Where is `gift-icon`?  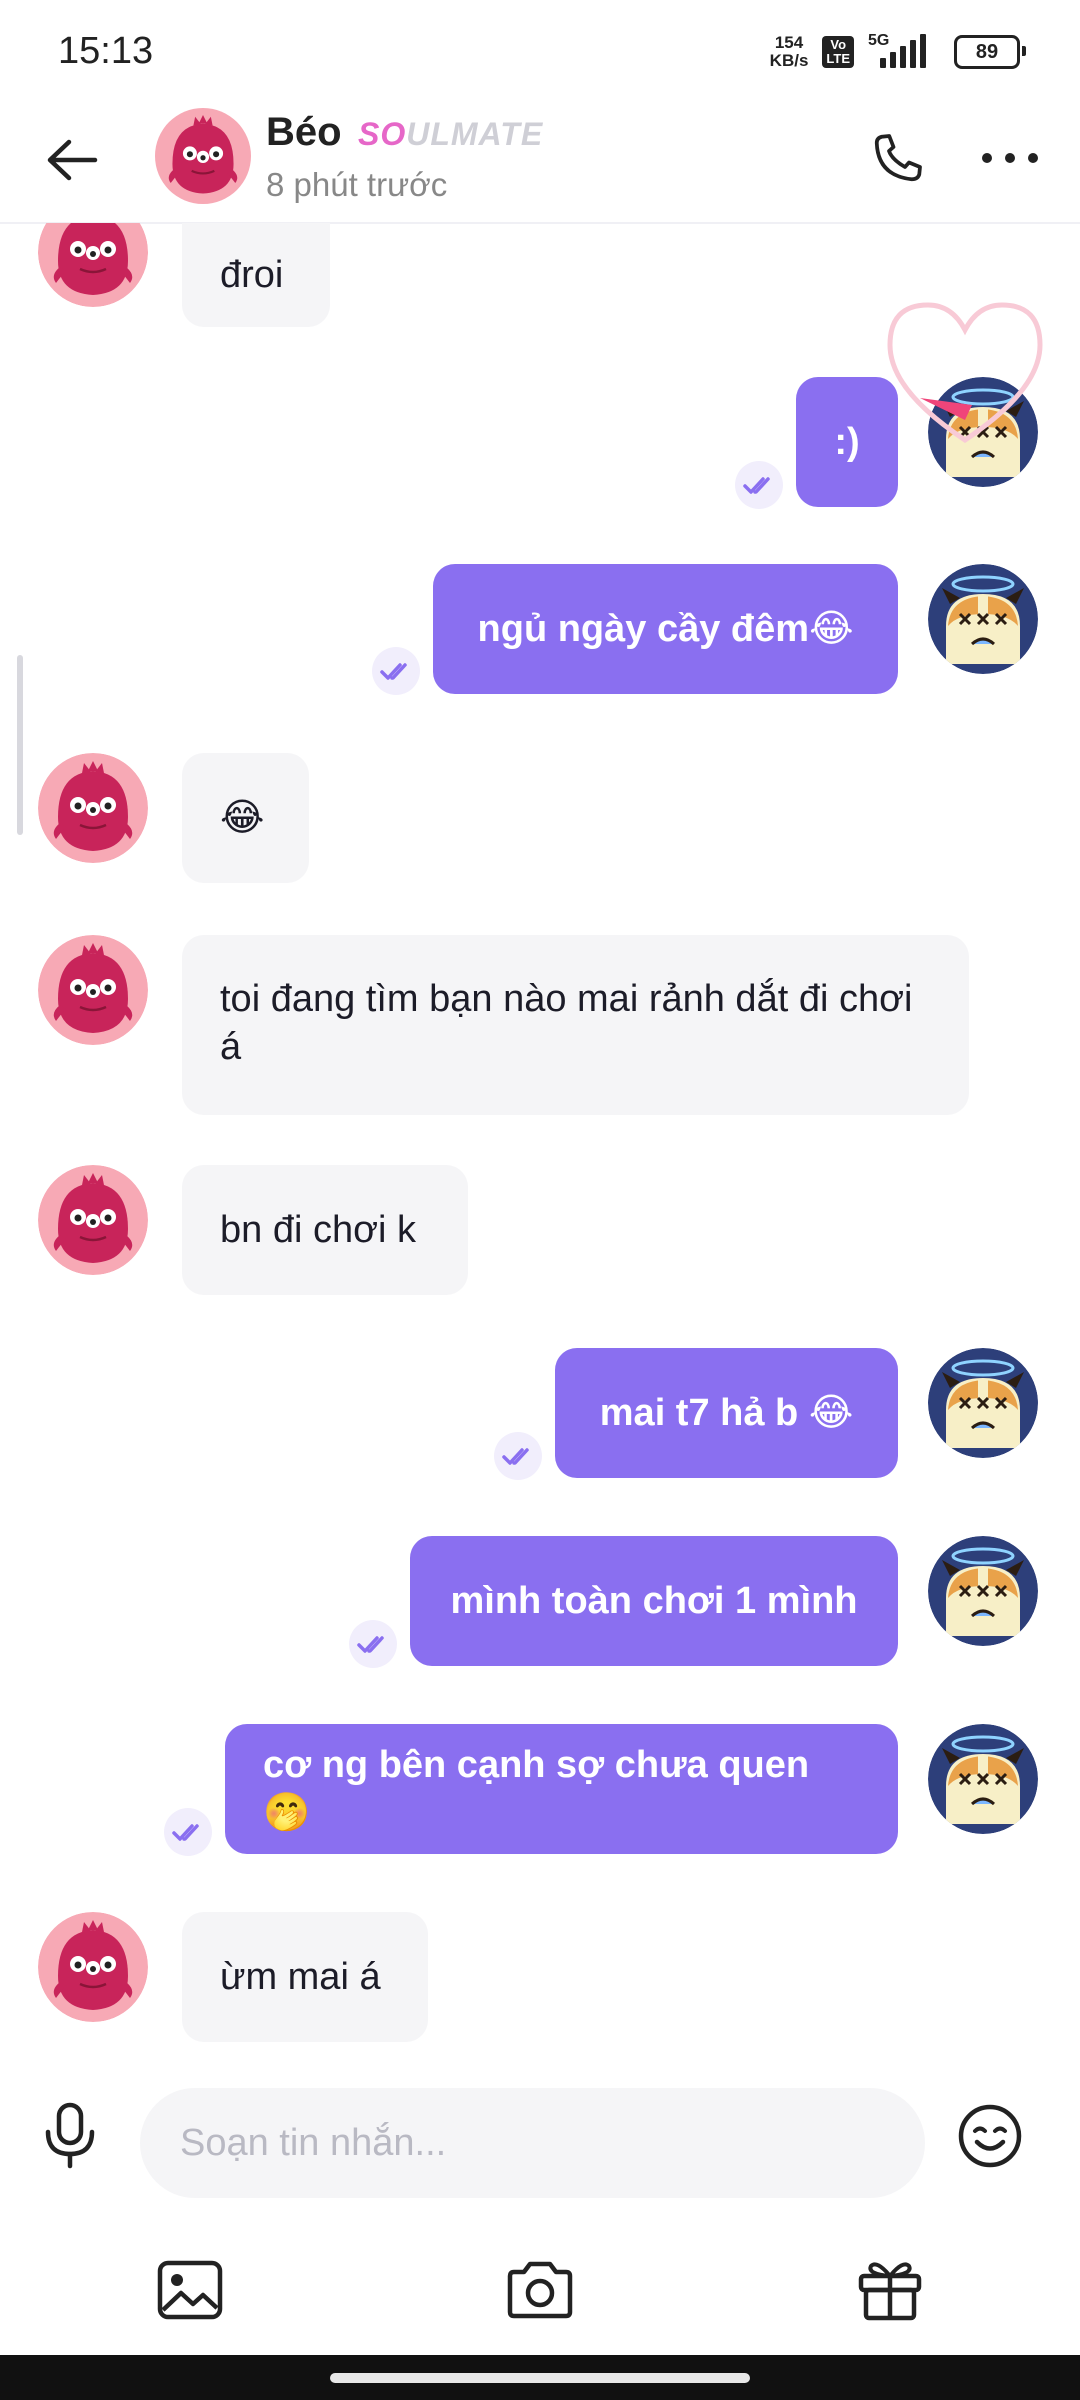
gift-icon is located at coordinates (890, 2291).